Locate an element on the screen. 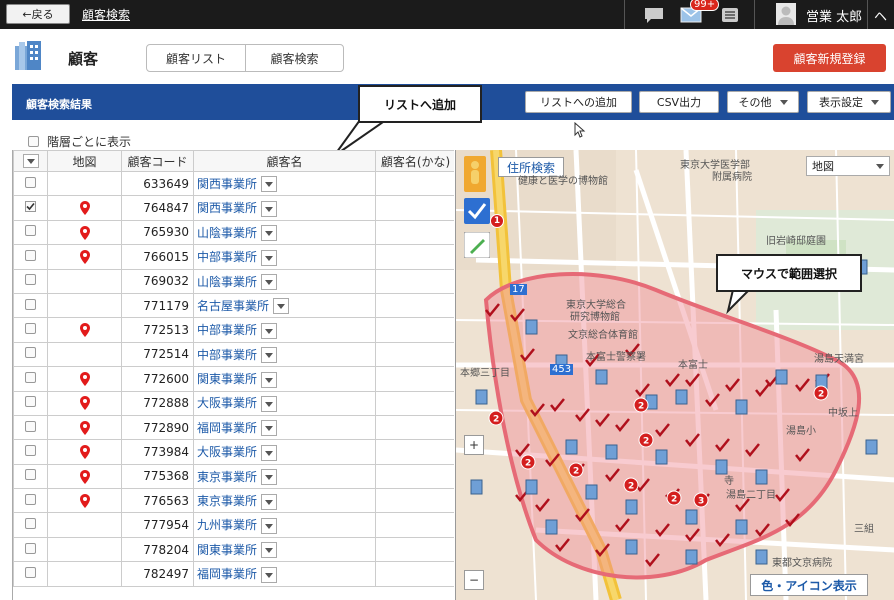 This screenshot has height=600, width=894. customer-name-link: 九州事業所 is located at coordinates (227, 525).